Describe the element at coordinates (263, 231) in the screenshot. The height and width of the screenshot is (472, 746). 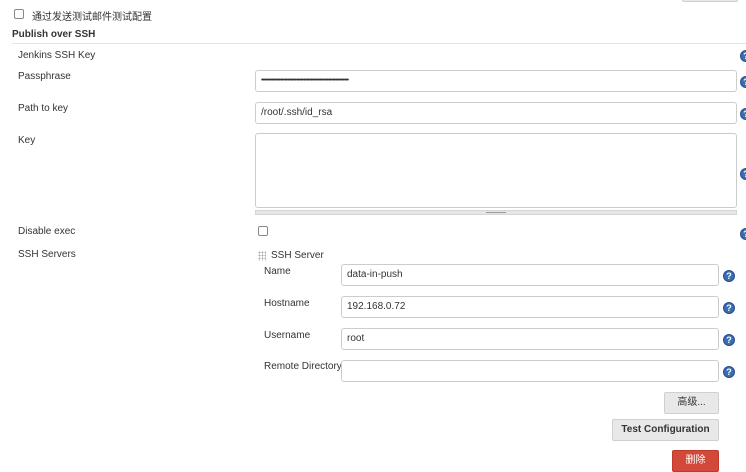
I see `disable-exec-checkbox` at that location.